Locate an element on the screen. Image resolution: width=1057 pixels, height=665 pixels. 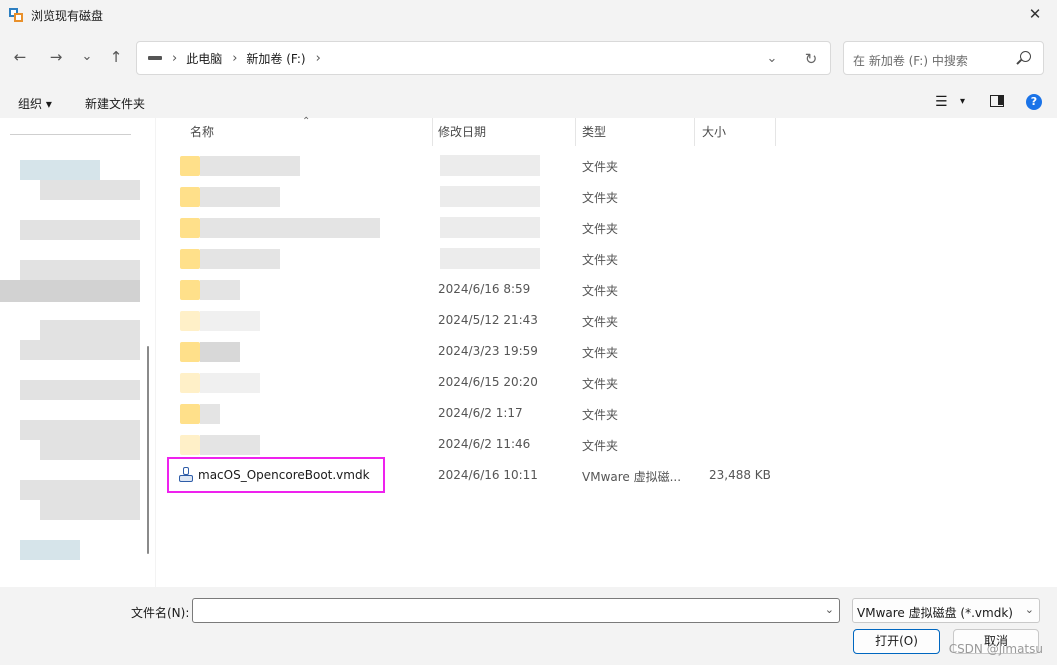
forward-arrow-icon: → is located at coordinates (56, 57).